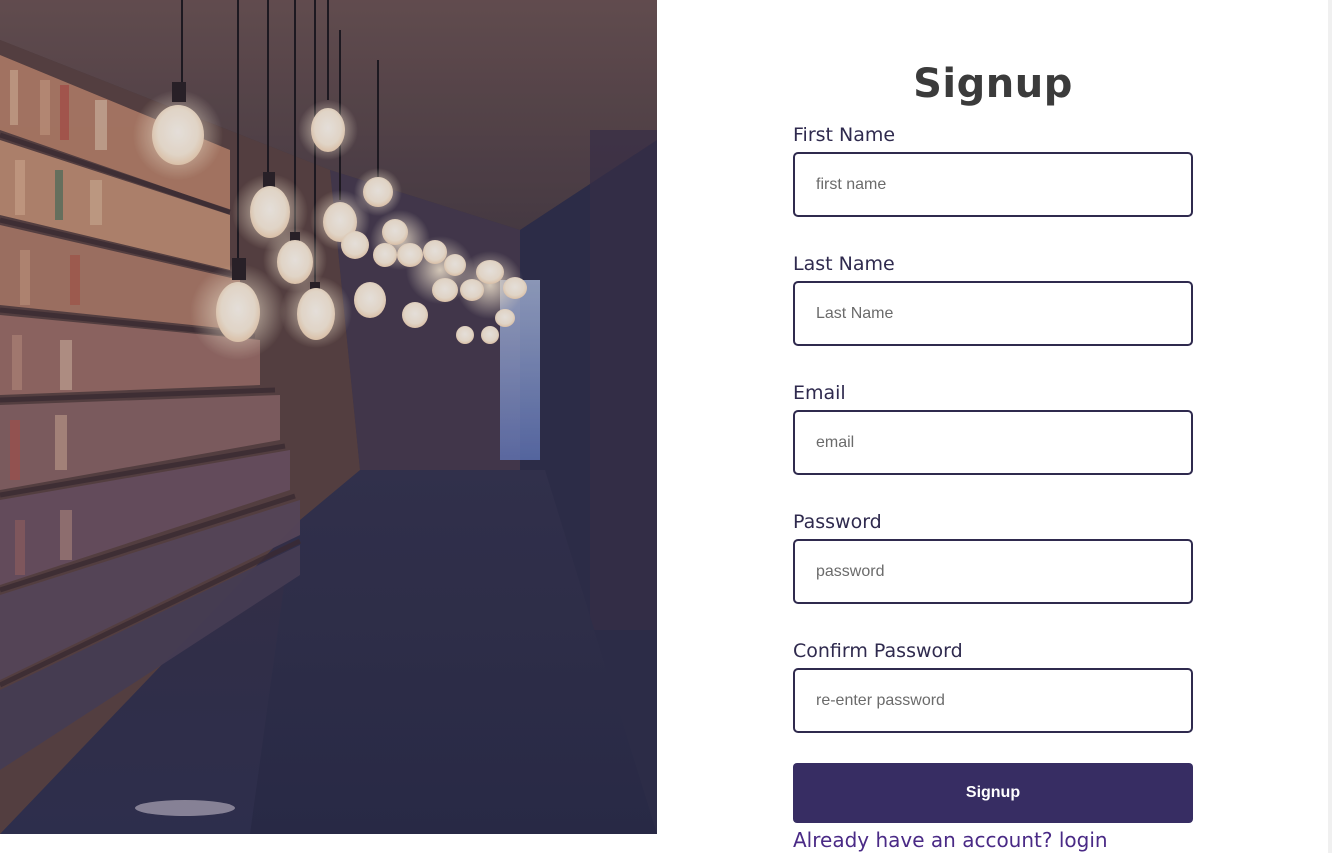 The height and width of the screenshot is (853, 1332). What do you see at coordinates (1330, 426) in the screenshot?
I see `page-scrollbar` at bounding box center [1330, 426].